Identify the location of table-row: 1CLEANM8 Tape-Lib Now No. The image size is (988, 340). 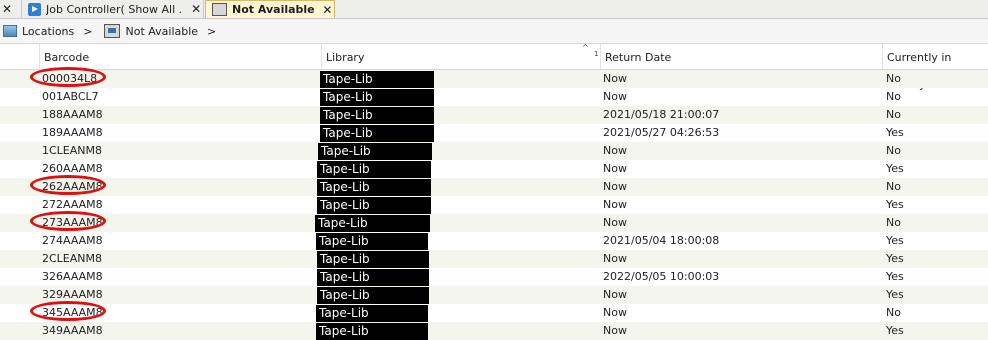
(494, 151).